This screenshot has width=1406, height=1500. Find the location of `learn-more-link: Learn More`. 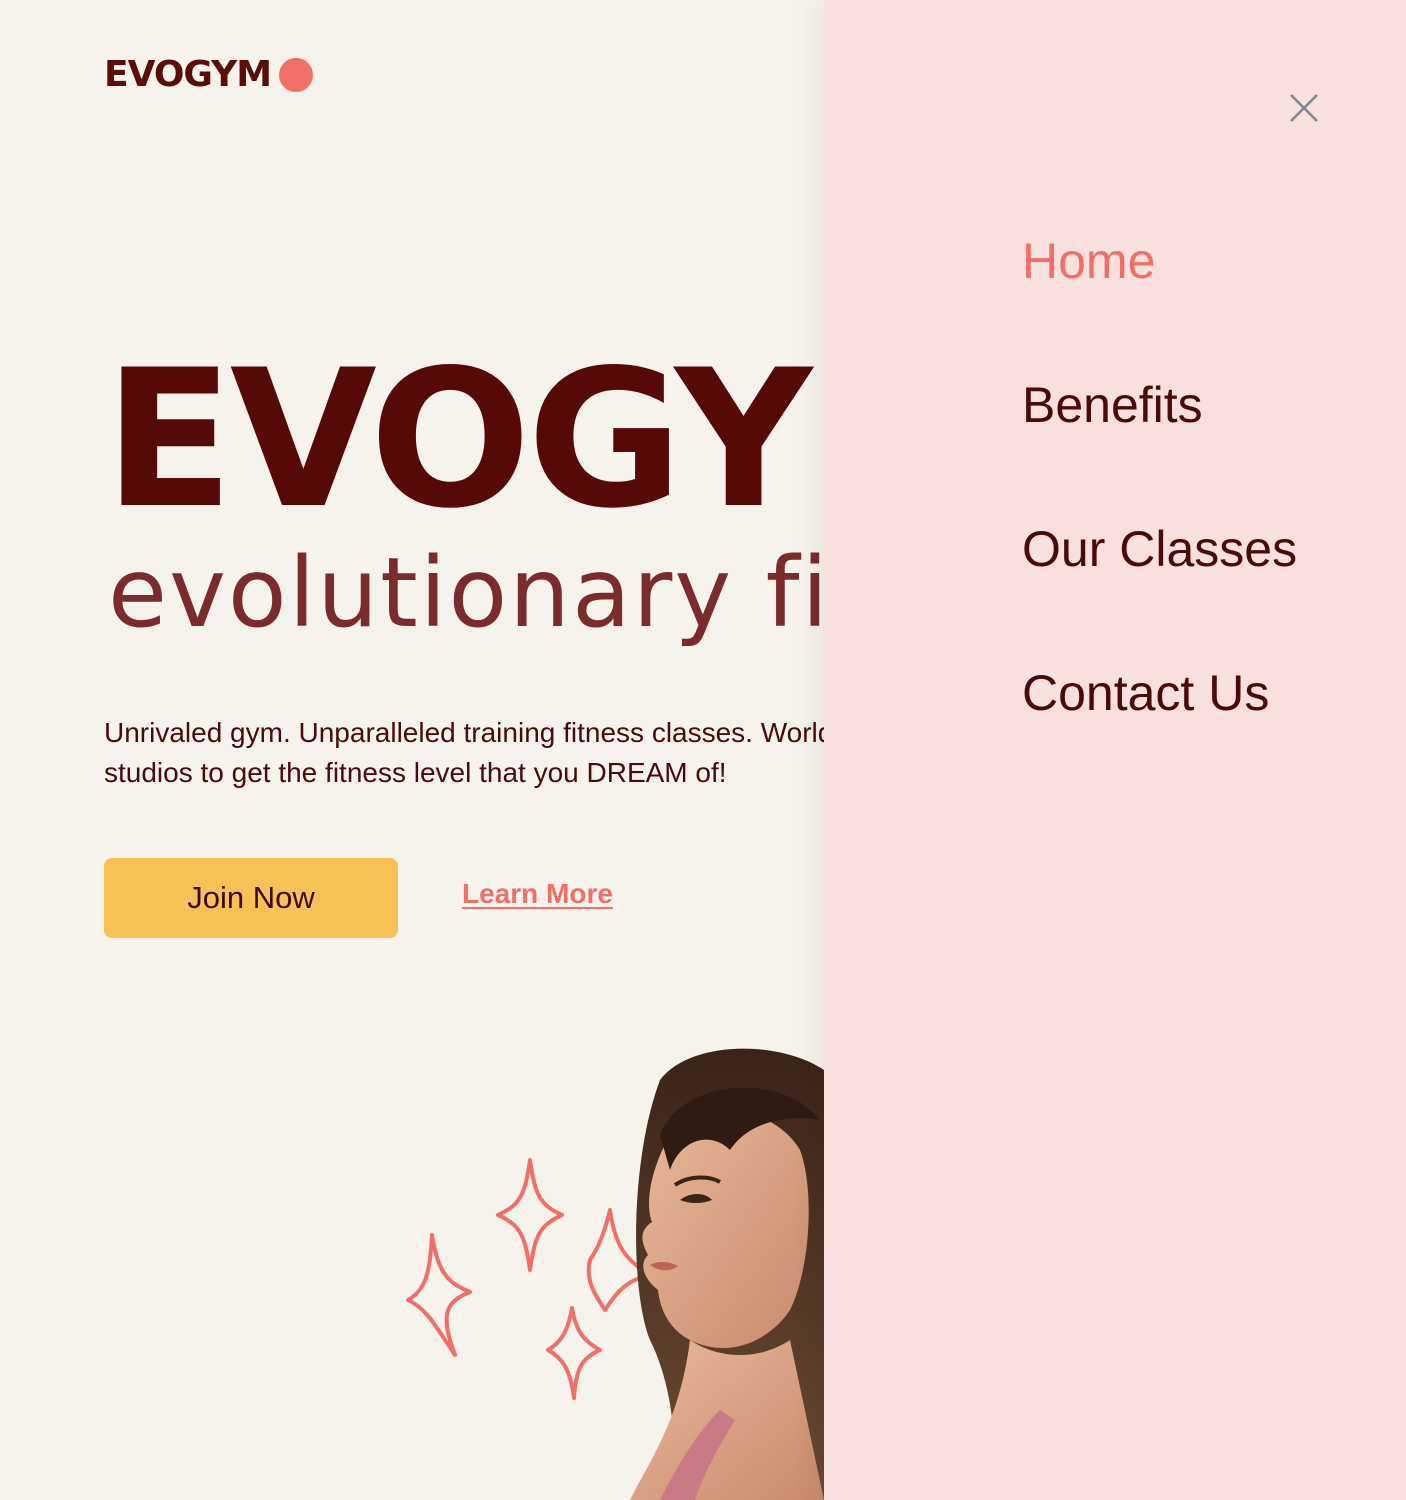

learn-more-link: Learn More is located at coordinates (537, 894).